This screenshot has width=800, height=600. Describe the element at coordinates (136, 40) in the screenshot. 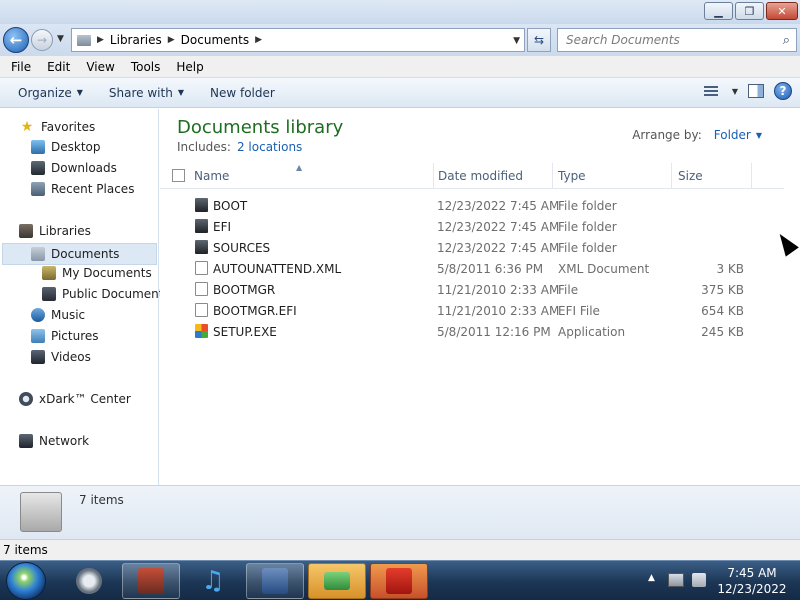

I see `breadcrumb-libraries: Libraries` at that location.